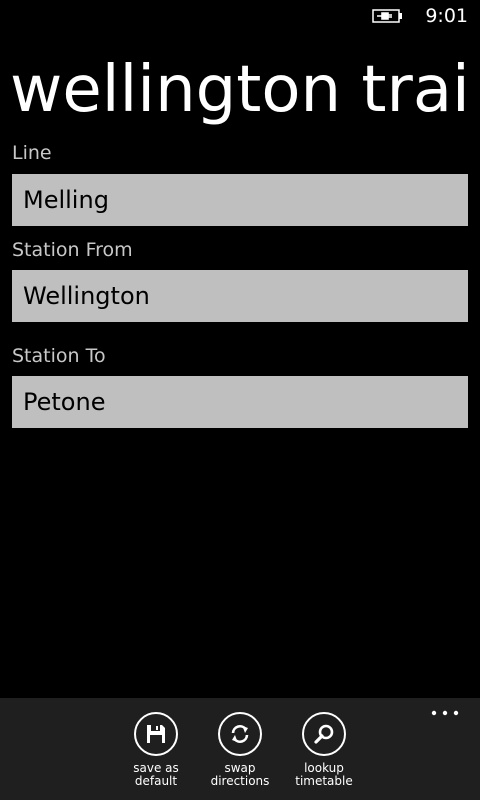 The height and width of the screenshot is (800, 480). I want to click on search-icon-circle, so click(324, 734).